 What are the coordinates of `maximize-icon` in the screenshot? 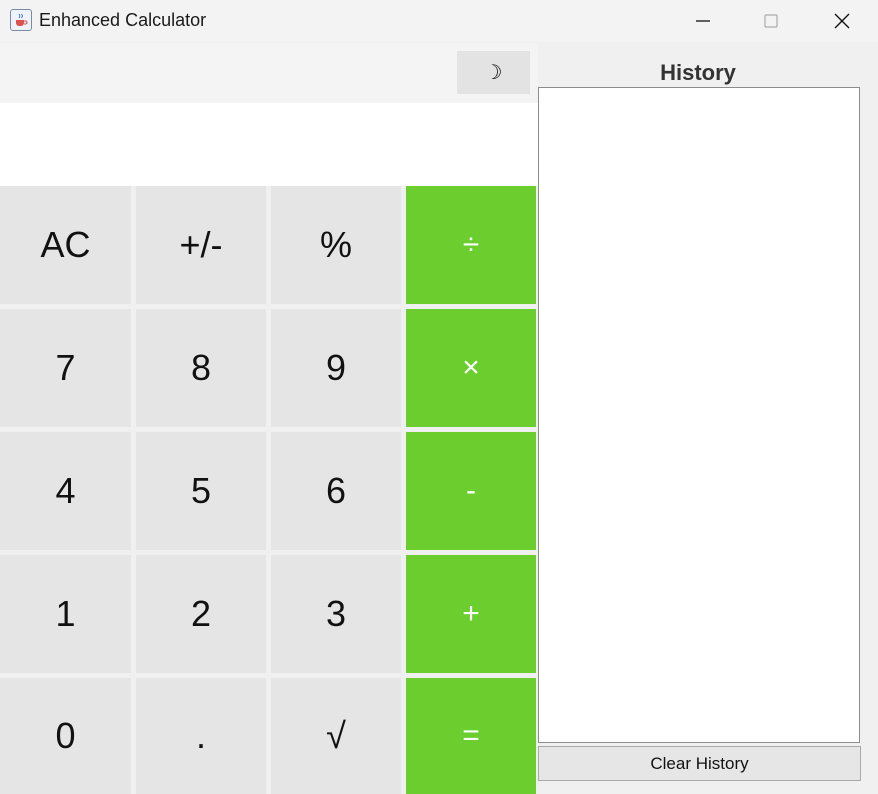 It's located at (771, 21).